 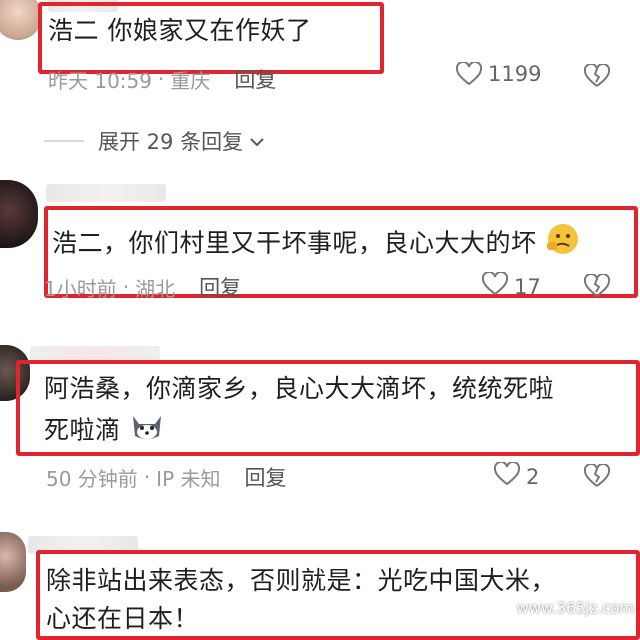 What do you see at coordinates (64, 141) in the screenshot?
I see `divider` at bounding box center [64, 141].